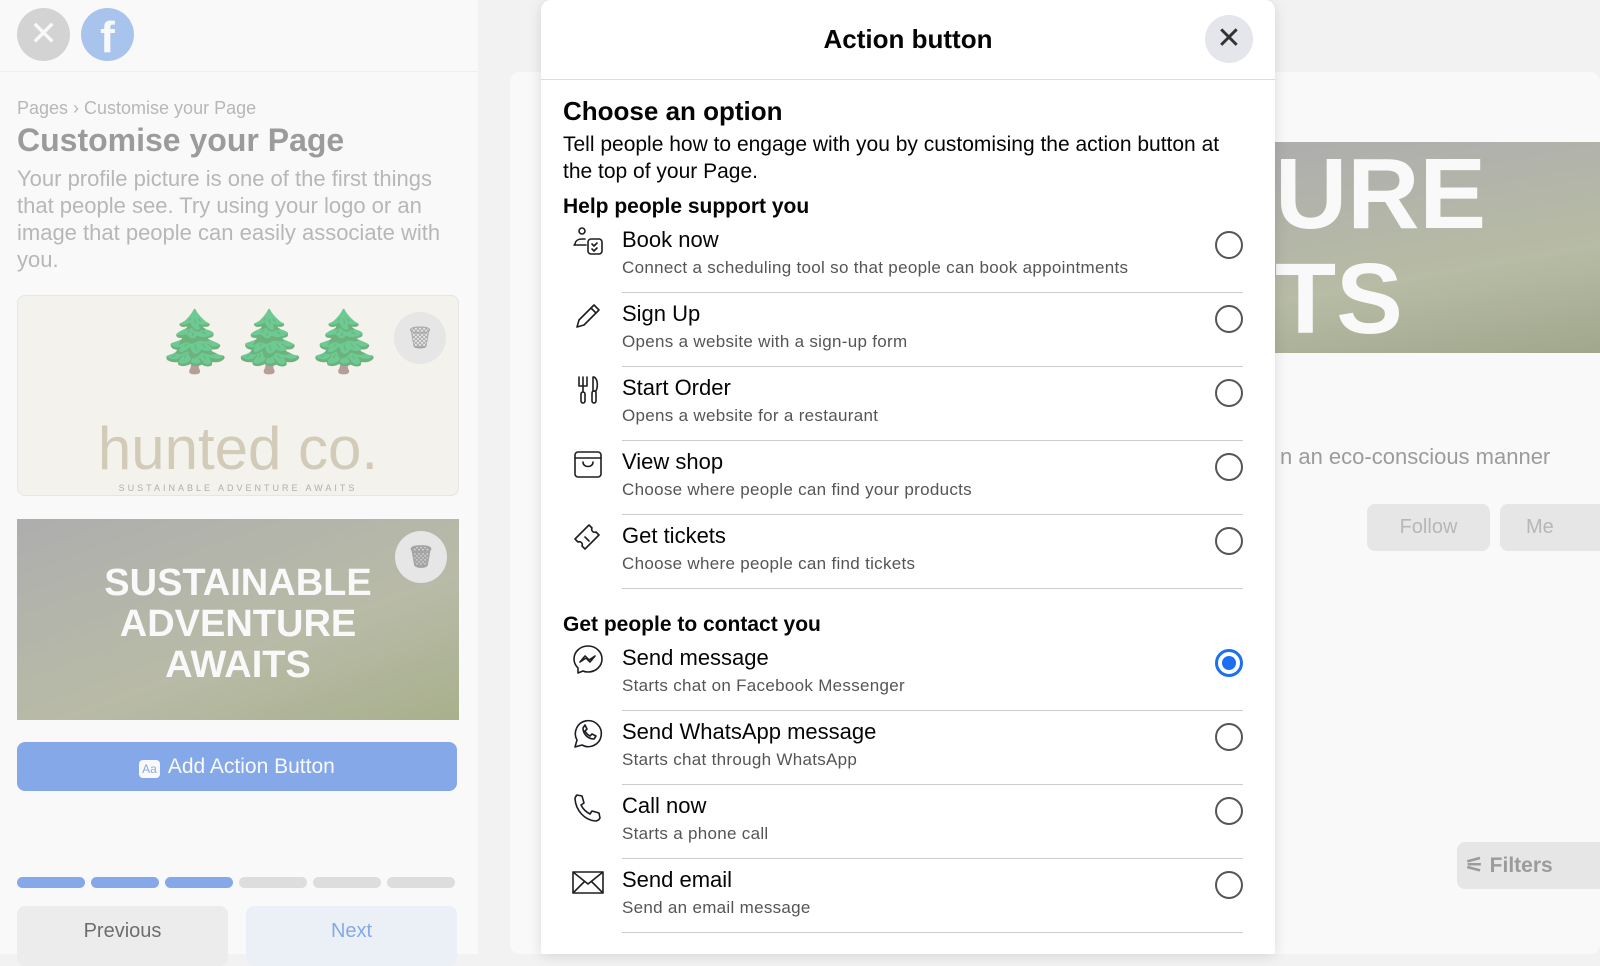 The width and height of the screenshot is (1600, 966). What do you see at coordinates (420, 338) in the screenshot?
I see `delete-profile-picture-button: 🗑` at bounding box center [420, 338].